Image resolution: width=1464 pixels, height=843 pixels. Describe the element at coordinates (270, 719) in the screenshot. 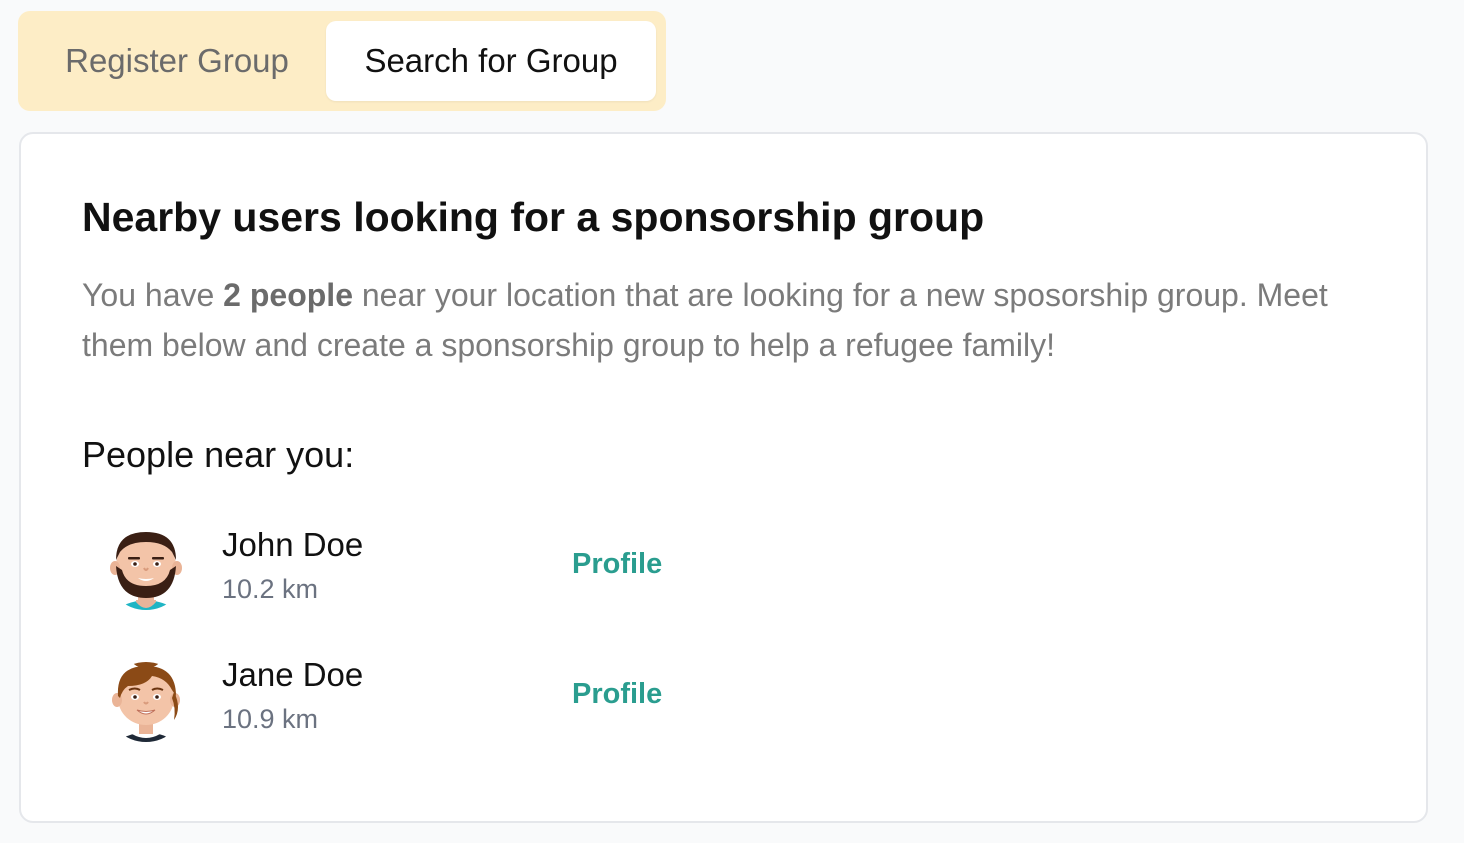

I see `person-distance: 10.9 km` at that location.